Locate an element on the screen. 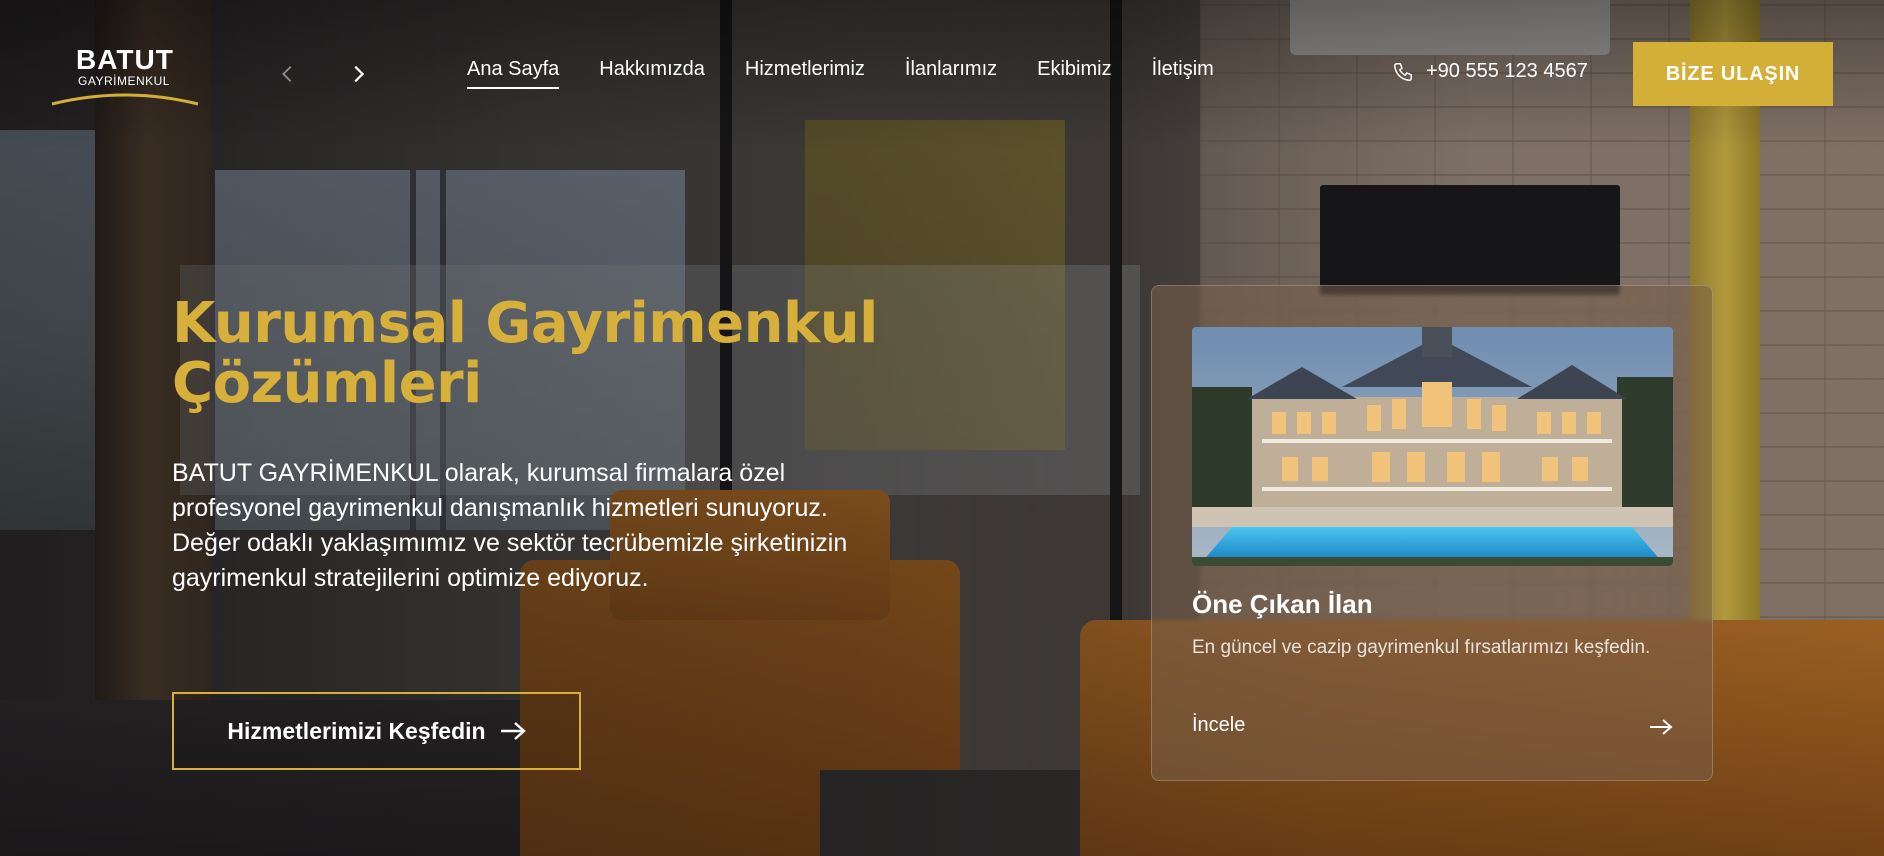 The image size is (1884, 856). featured-listing-image is located at coordinates (1432, 446).